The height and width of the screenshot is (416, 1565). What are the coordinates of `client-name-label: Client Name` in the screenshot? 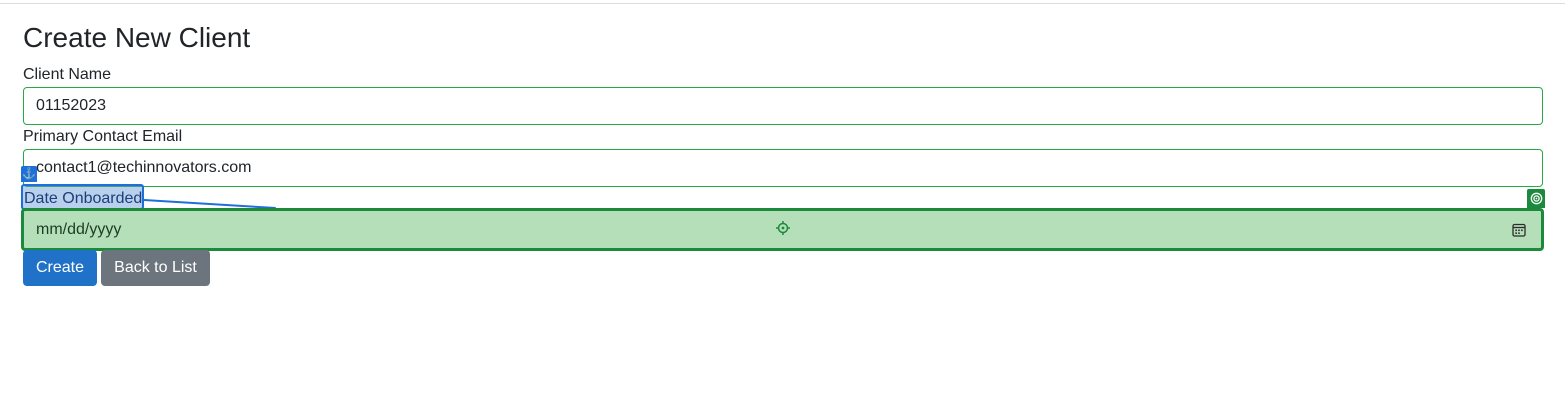 It's located at (67, 74).